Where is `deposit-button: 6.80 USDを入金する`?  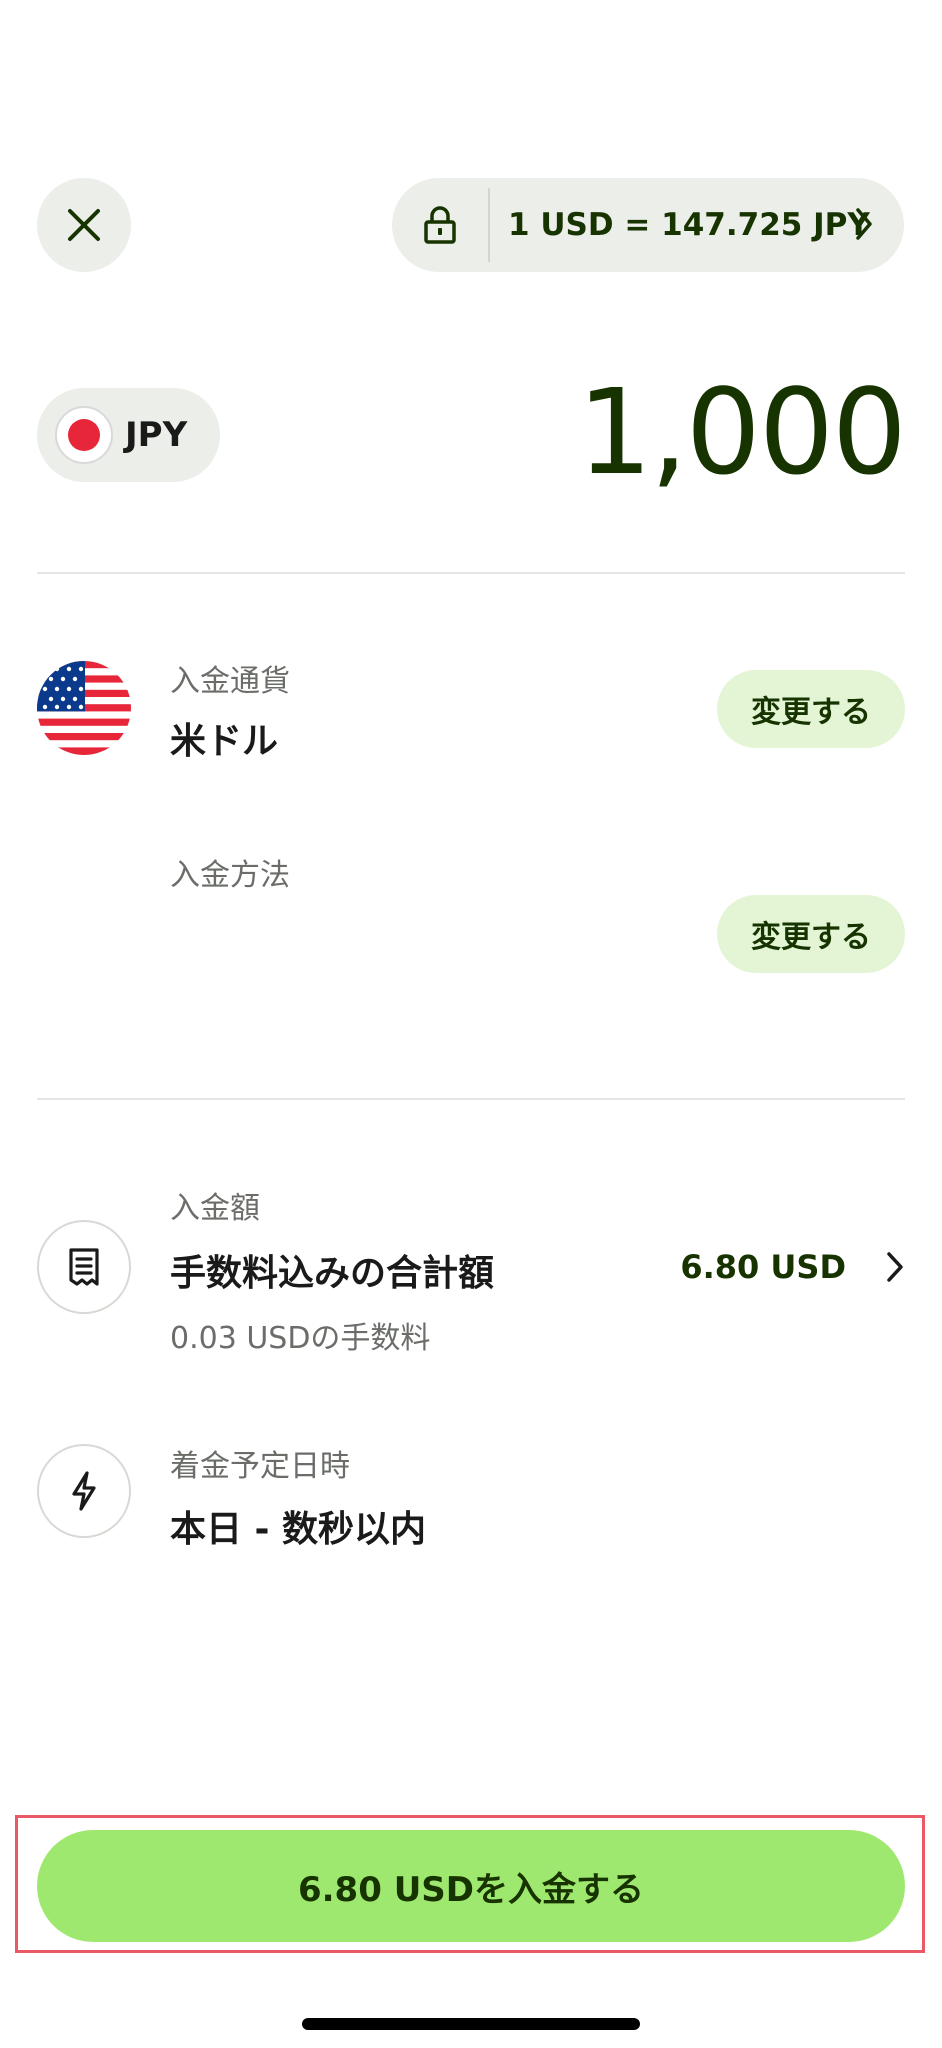 deposit-button: 6.80 USDを入金する is located at coordinates (471, 1886).